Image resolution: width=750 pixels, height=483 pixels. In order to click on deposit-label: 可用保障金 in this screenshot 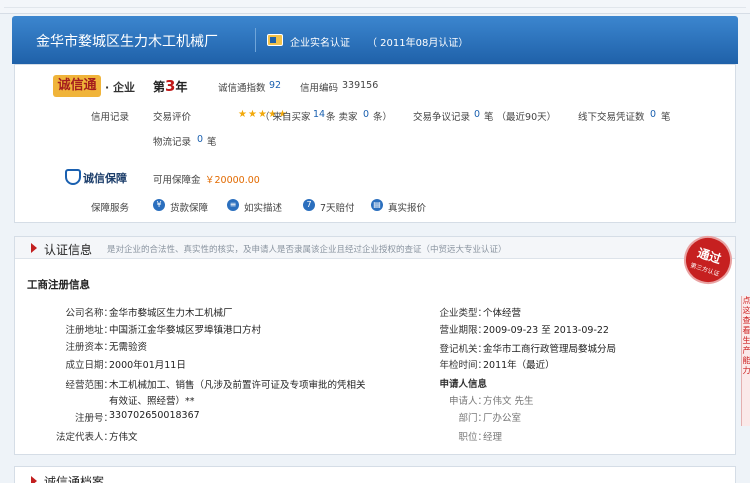, I will do `click(177, 180)`.